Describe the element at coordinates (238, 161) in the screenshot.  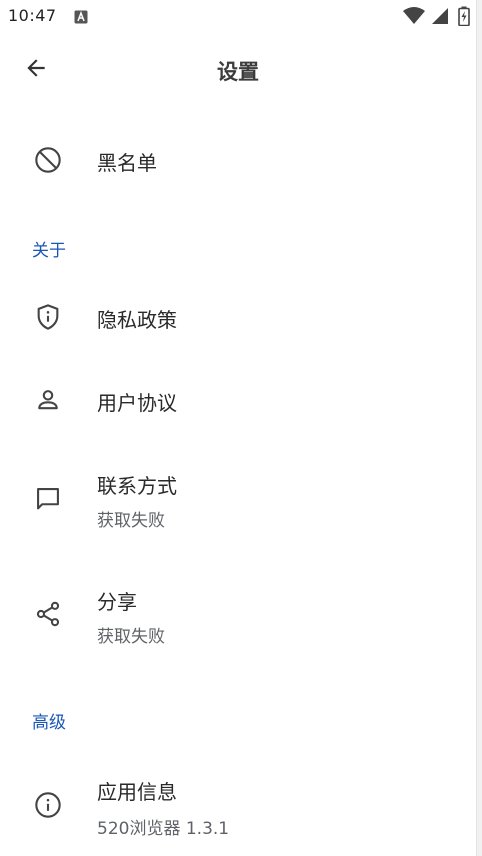
I see `settings-item-blacklist: 黑名单` at that location.